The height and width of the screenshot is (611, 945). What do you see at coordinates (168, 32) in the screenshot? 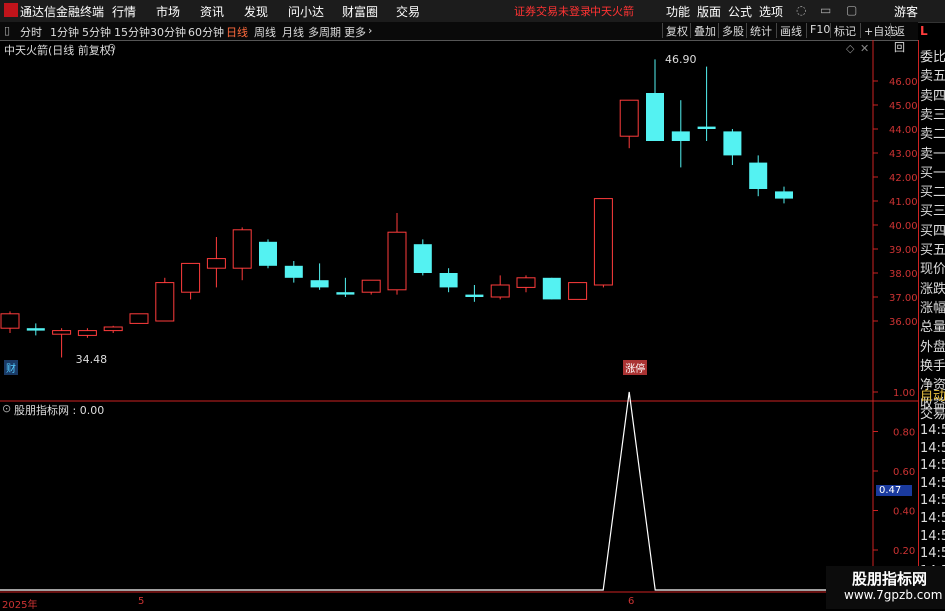
I see `period-30min: 30分钟` at bounding box center [168, 32].